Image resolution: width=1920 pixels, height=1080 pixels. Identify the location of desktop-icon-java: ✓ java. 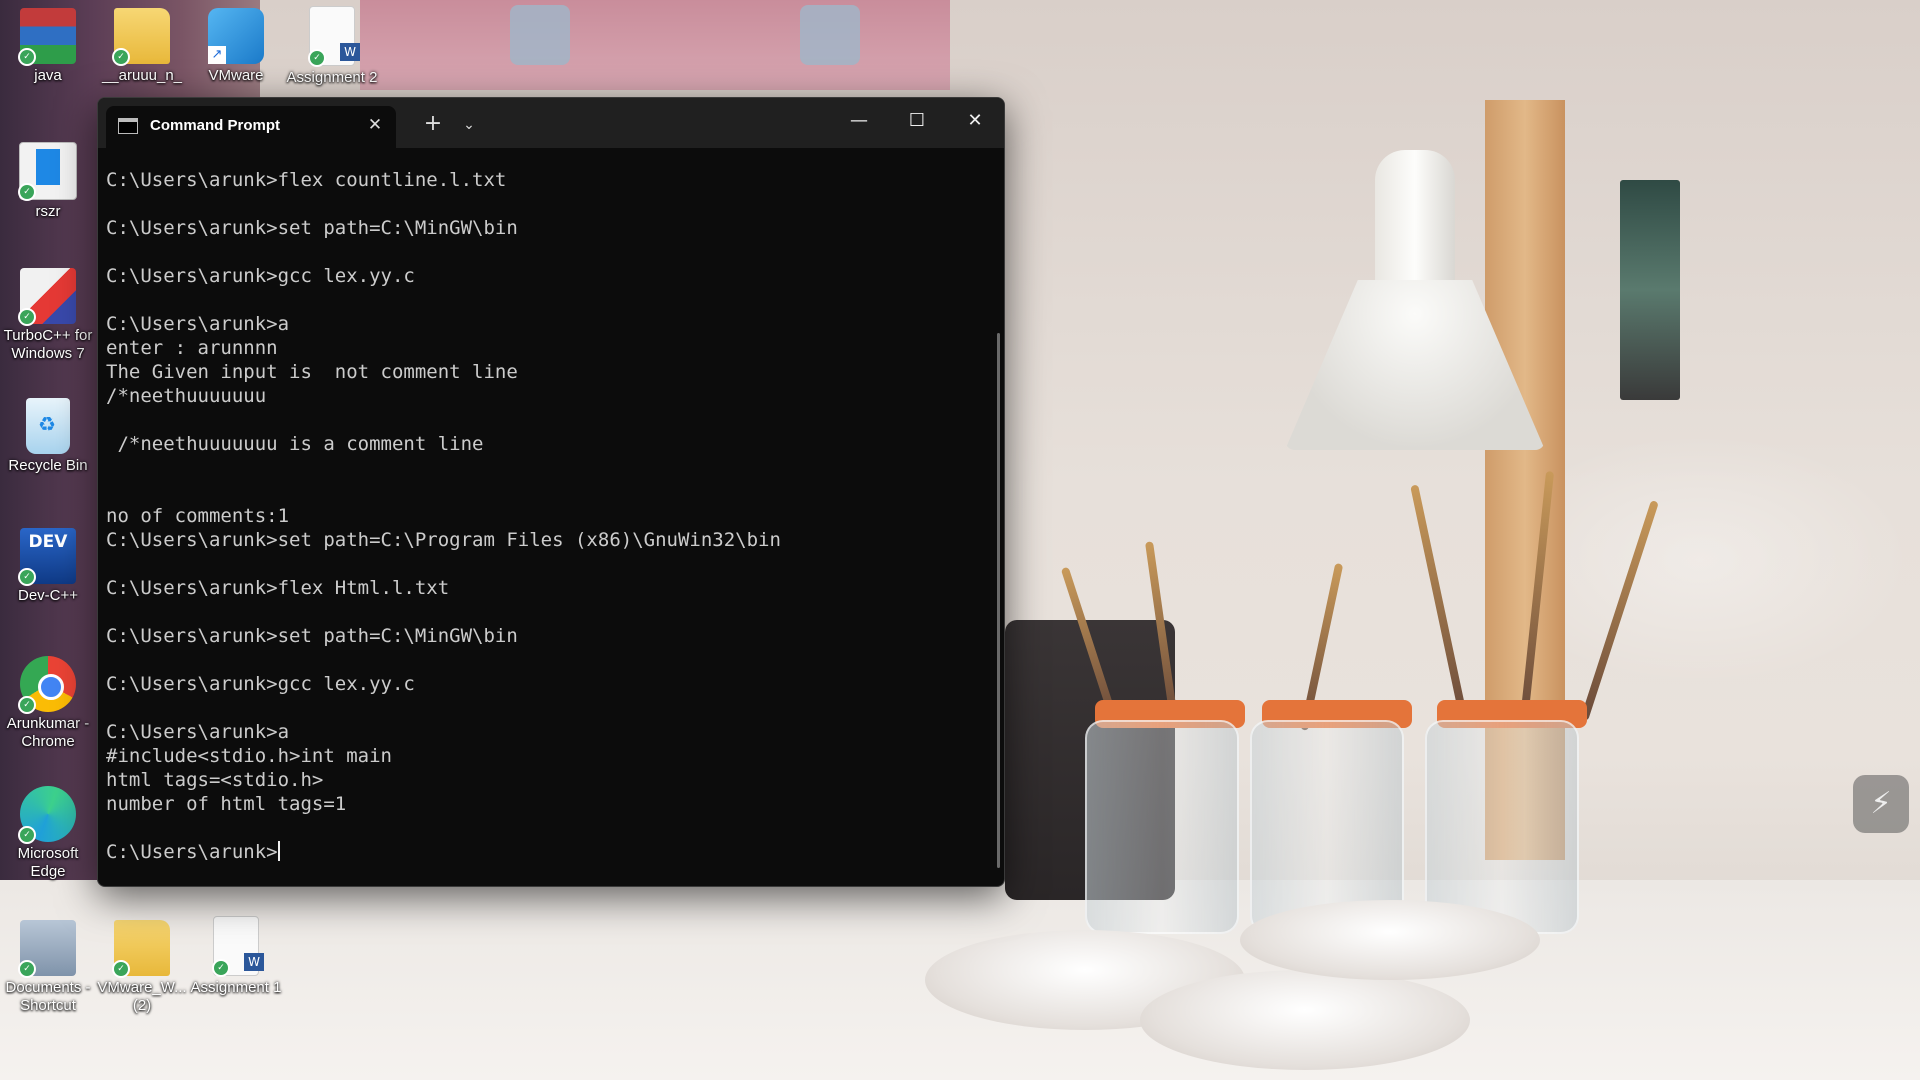
(48, 46).